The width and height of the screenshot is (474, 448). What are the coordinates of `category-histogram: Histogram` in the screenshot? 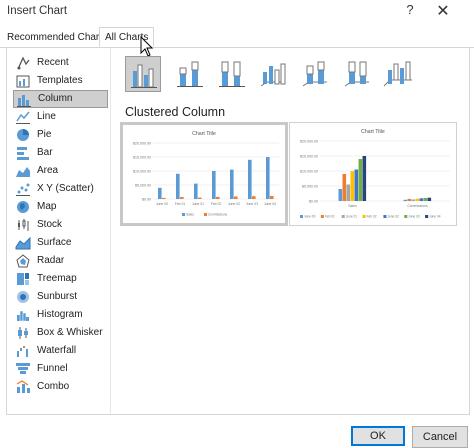 It's located at (60, 315).